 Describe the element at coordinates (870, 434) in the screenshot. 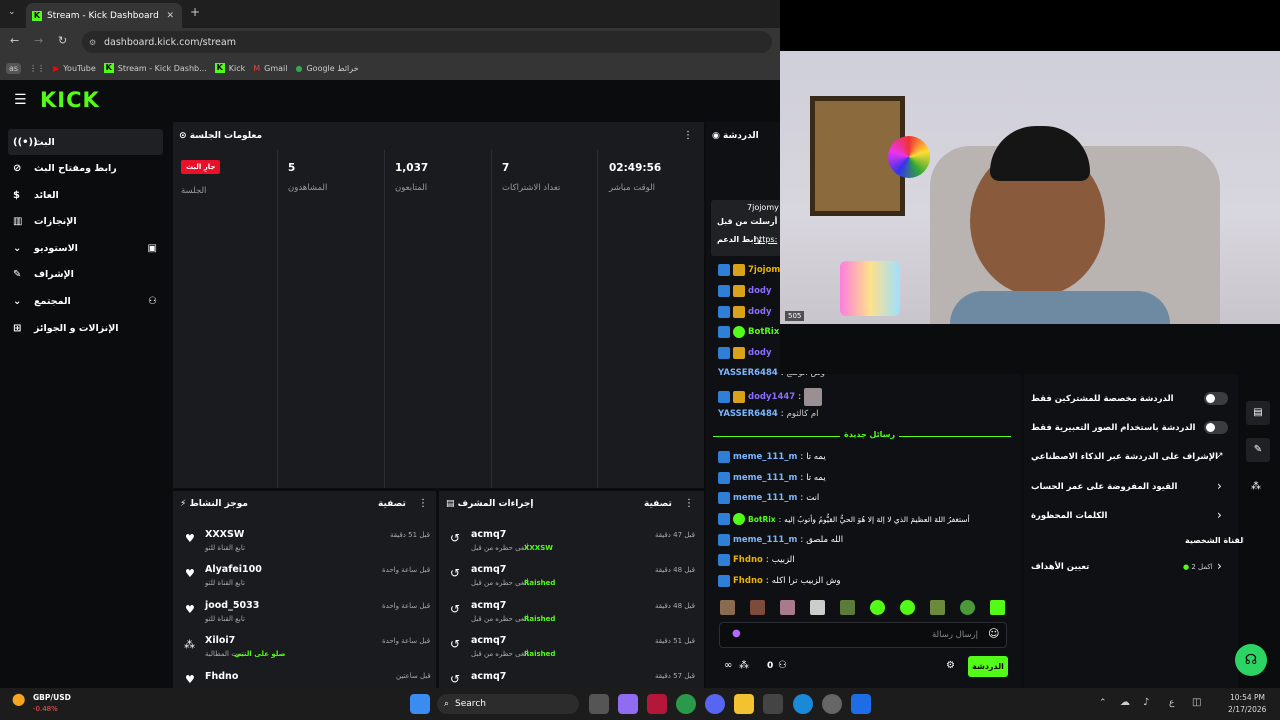

I see `new-messages-label: رسائل جديدة` at that location.